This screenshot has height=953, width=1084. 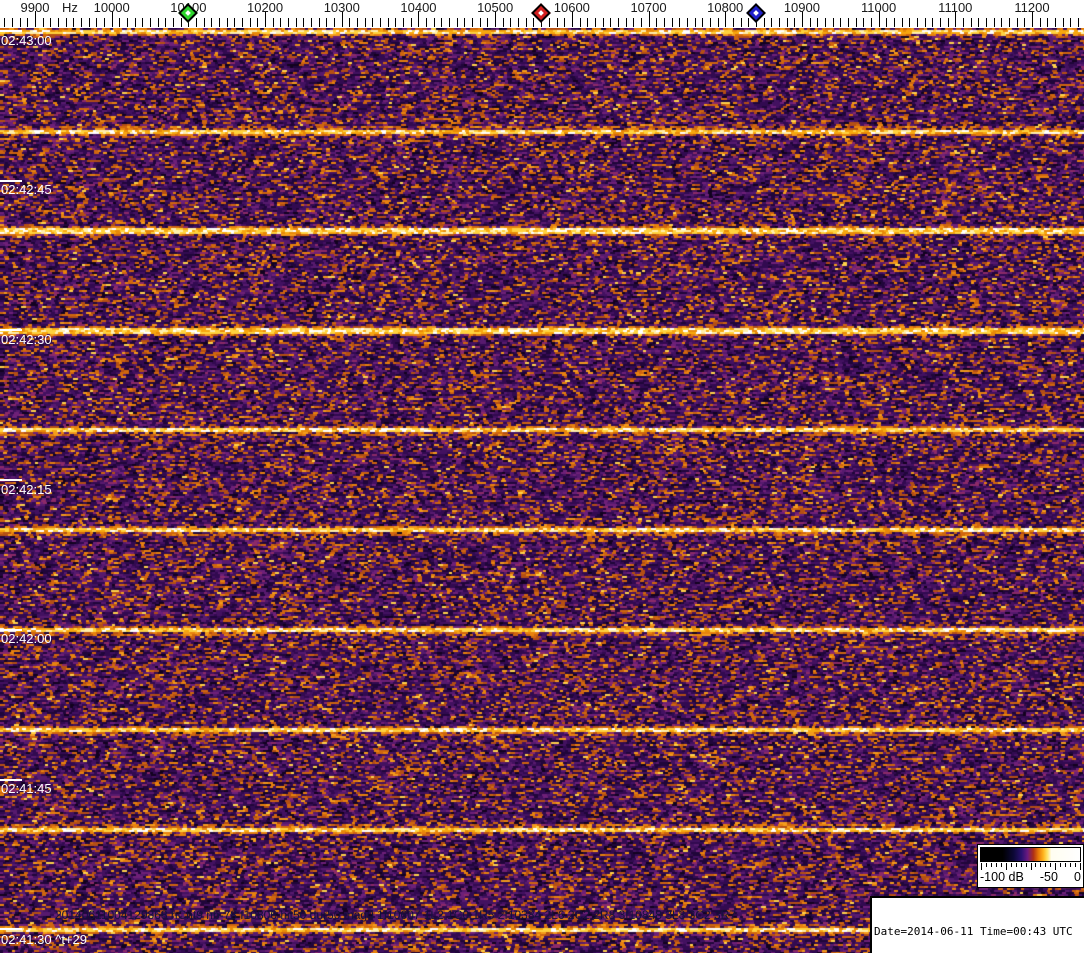 What do you see at coordinates (571, 7) in the screenshot?
I see `ruler-frequency-label: 10600` at bounding box center [571, 7].